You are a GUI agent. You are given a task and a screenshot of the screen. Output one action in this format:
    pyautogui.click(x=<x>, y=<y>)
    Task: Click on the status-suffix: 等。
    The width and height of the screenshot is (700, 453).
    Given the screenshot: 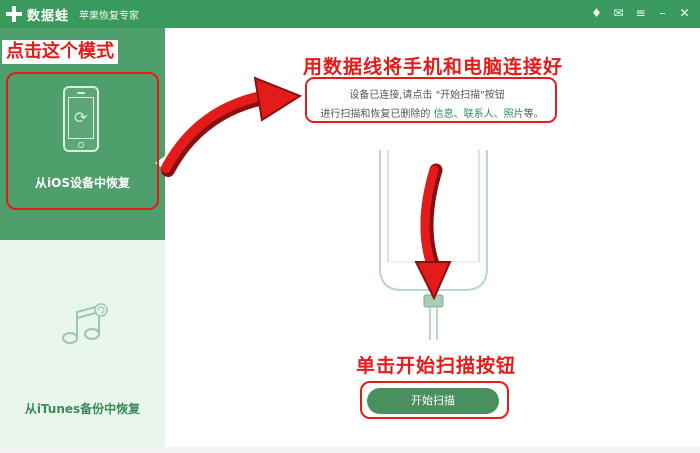 What is the action you would take?
    pyautogui.click(x=533, y=114)
    